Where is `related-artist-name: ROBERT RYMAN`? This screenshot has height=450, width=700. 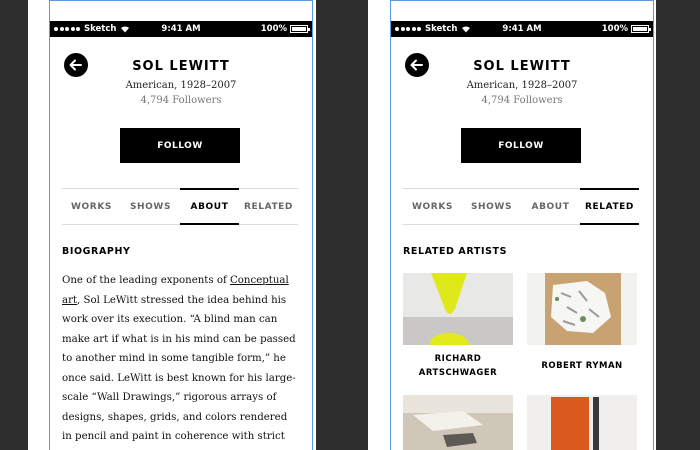 related-artist-name: ROBERT RYMAN is located at coordinates (582, 366).